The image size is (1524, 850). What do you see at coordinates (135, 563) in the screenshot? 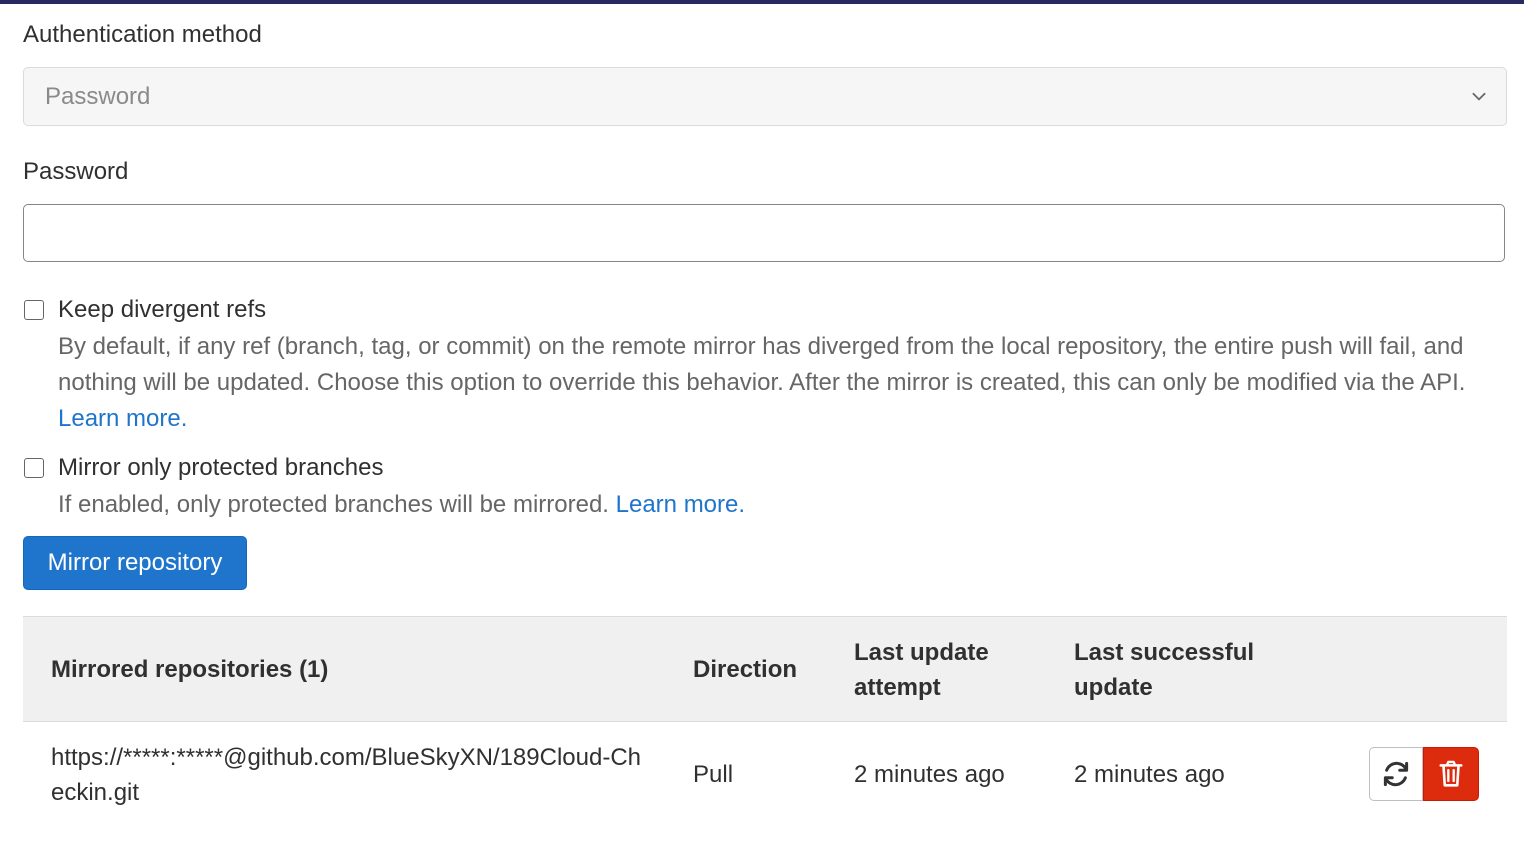
I see `mirror-repository-button: Mirror repository` at bounding box center [135, 563].